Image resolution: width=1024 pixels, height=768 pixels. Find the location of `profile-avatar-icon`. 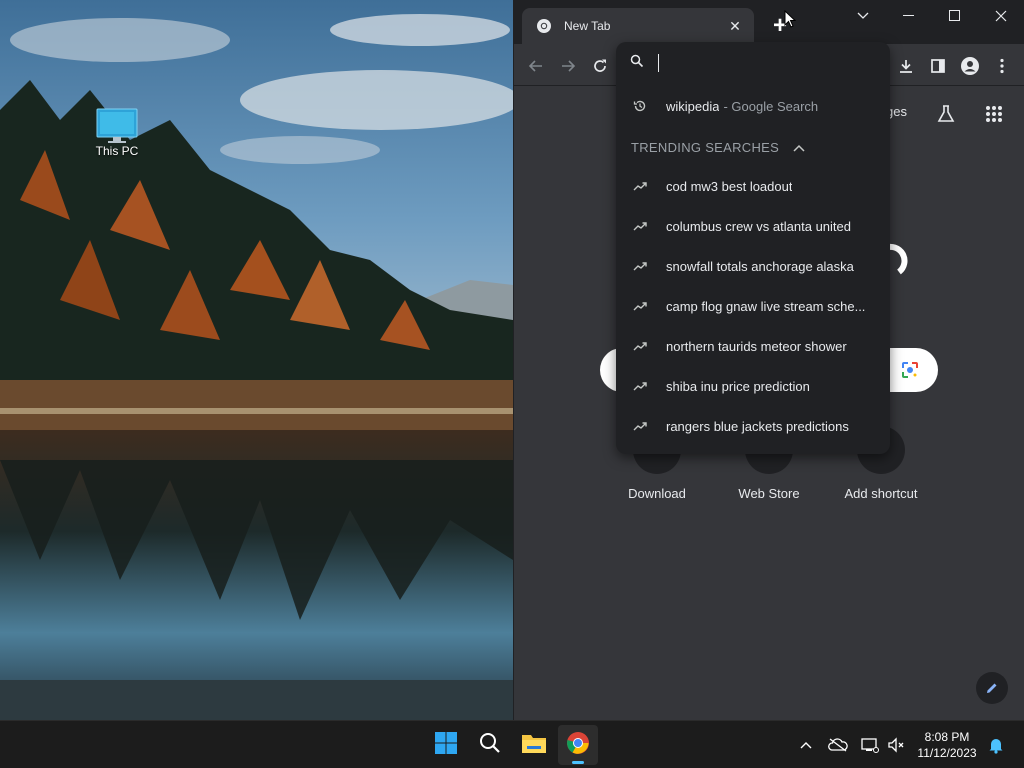

profile-avatar-icon is located at coordinates (970, 66).